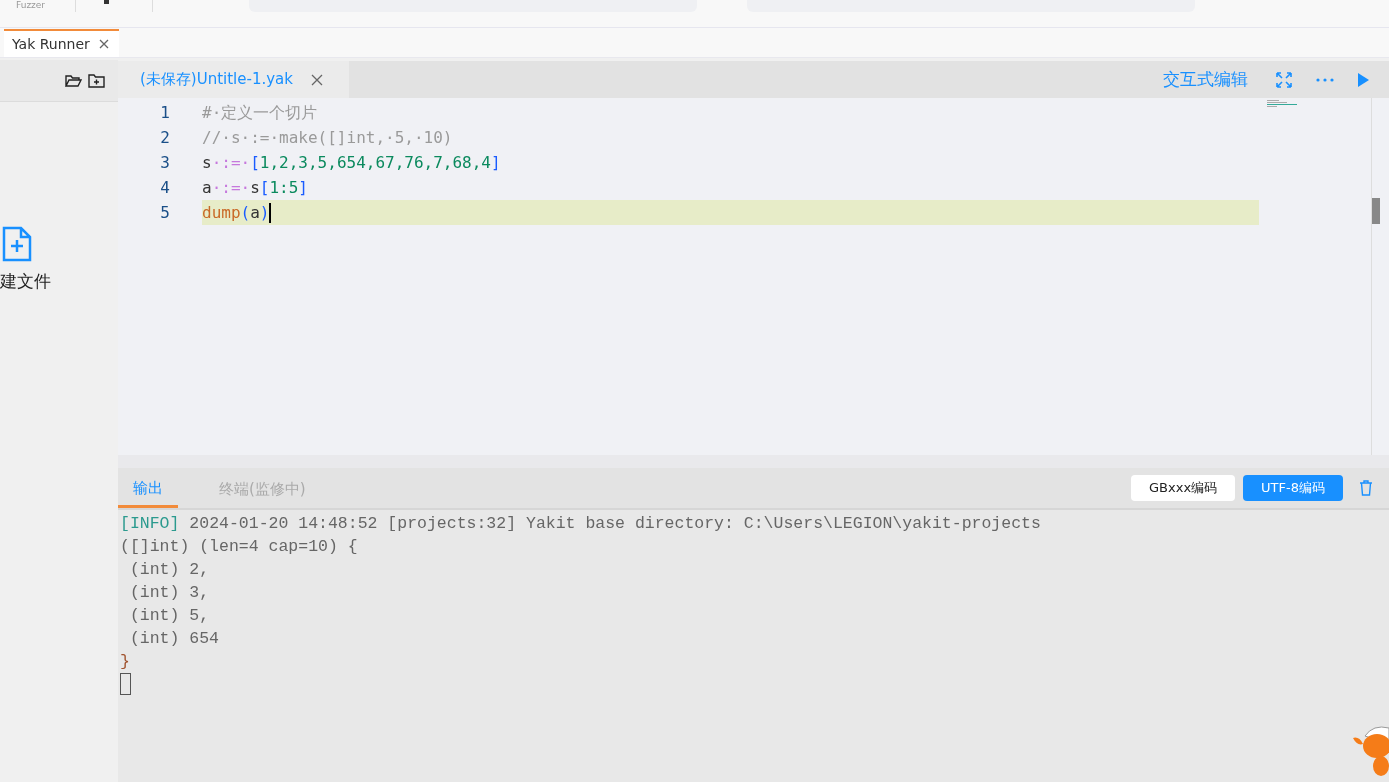 The image size is (1389, 782). I want to click on output-line: (int) 5,, so click(169, 616).